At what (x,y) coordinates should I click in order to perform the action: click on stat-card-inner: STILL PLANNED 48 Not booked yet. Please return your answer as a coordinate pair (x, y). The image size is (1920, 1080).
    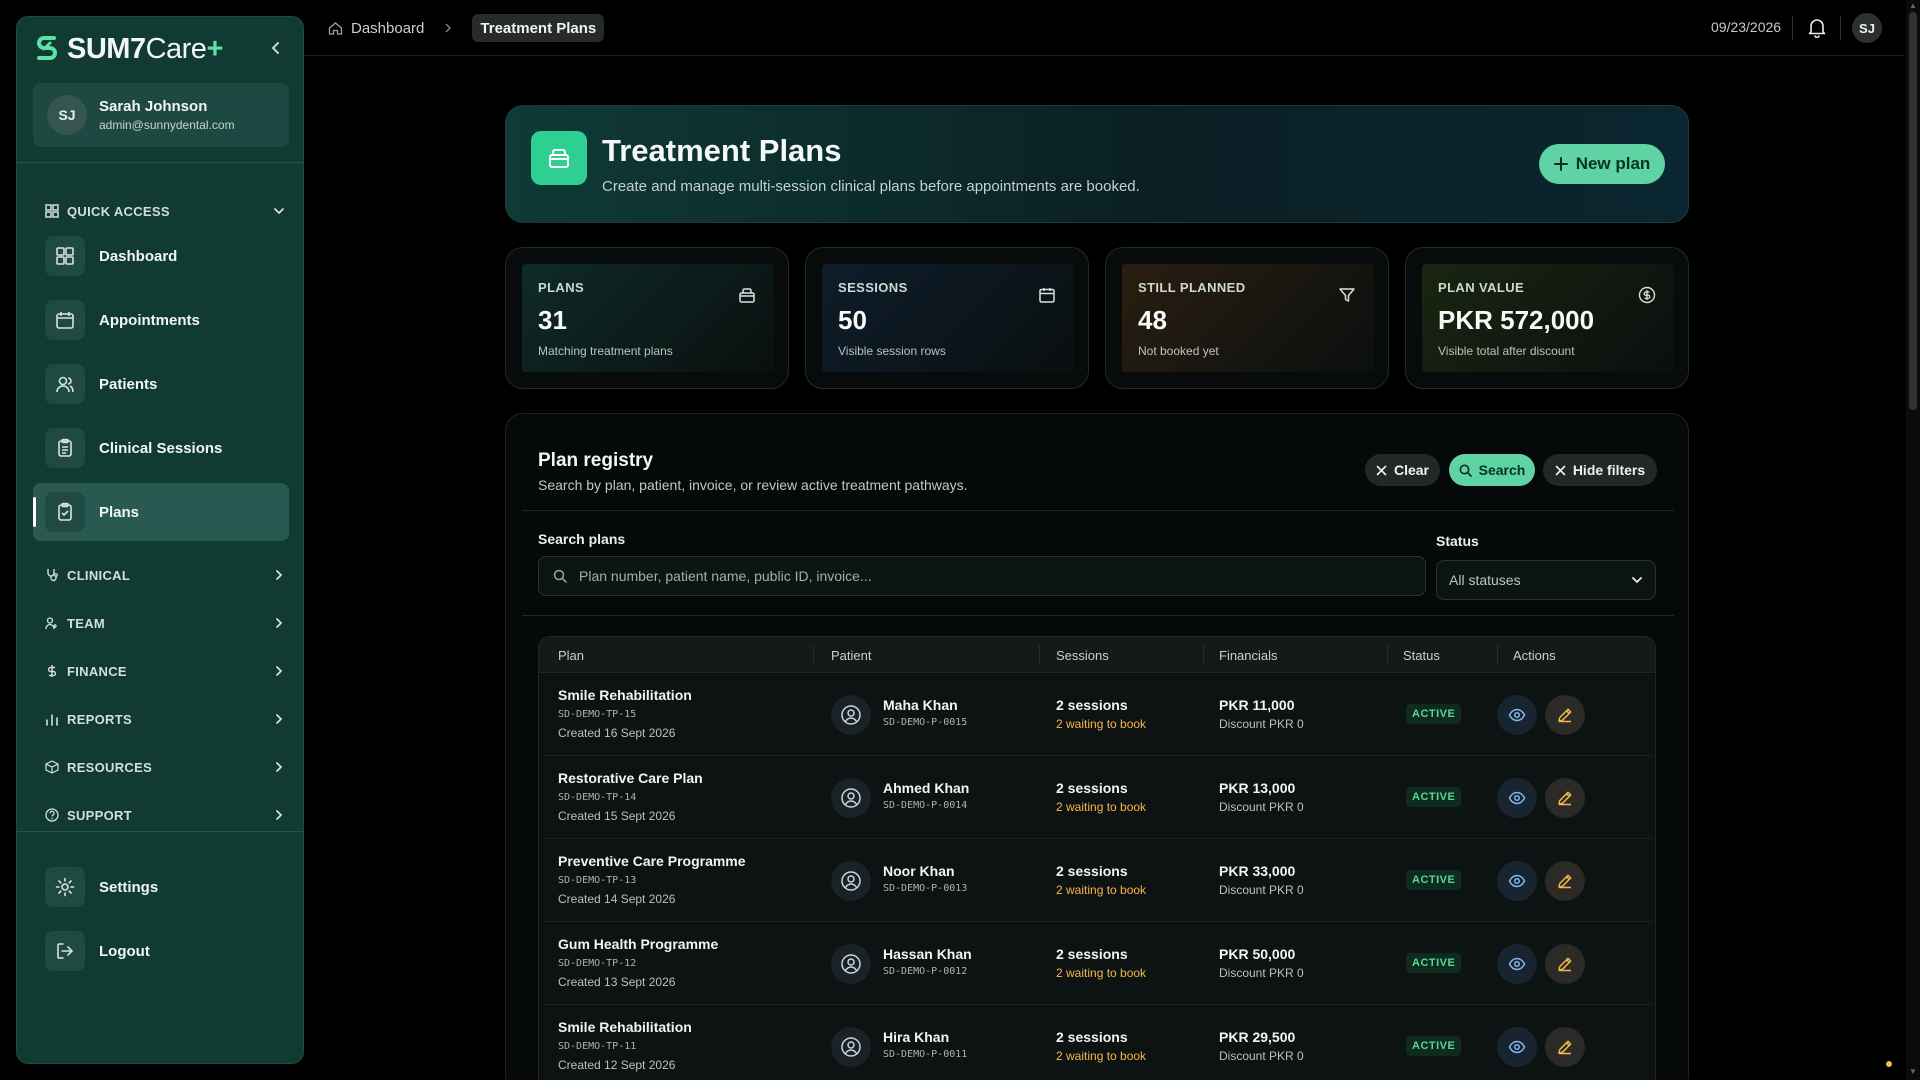
    Looking at the image, I should click on (1248, 318).